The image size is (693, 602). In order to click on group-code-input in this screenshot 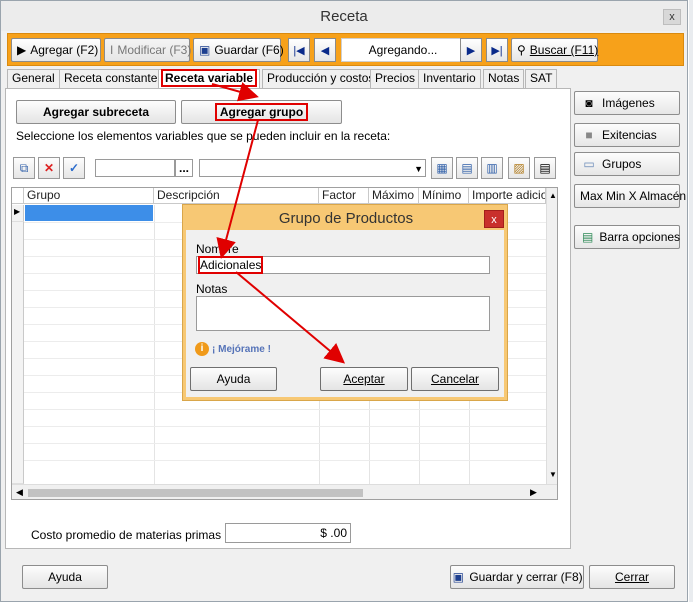, I will do `click(135, 168)`.